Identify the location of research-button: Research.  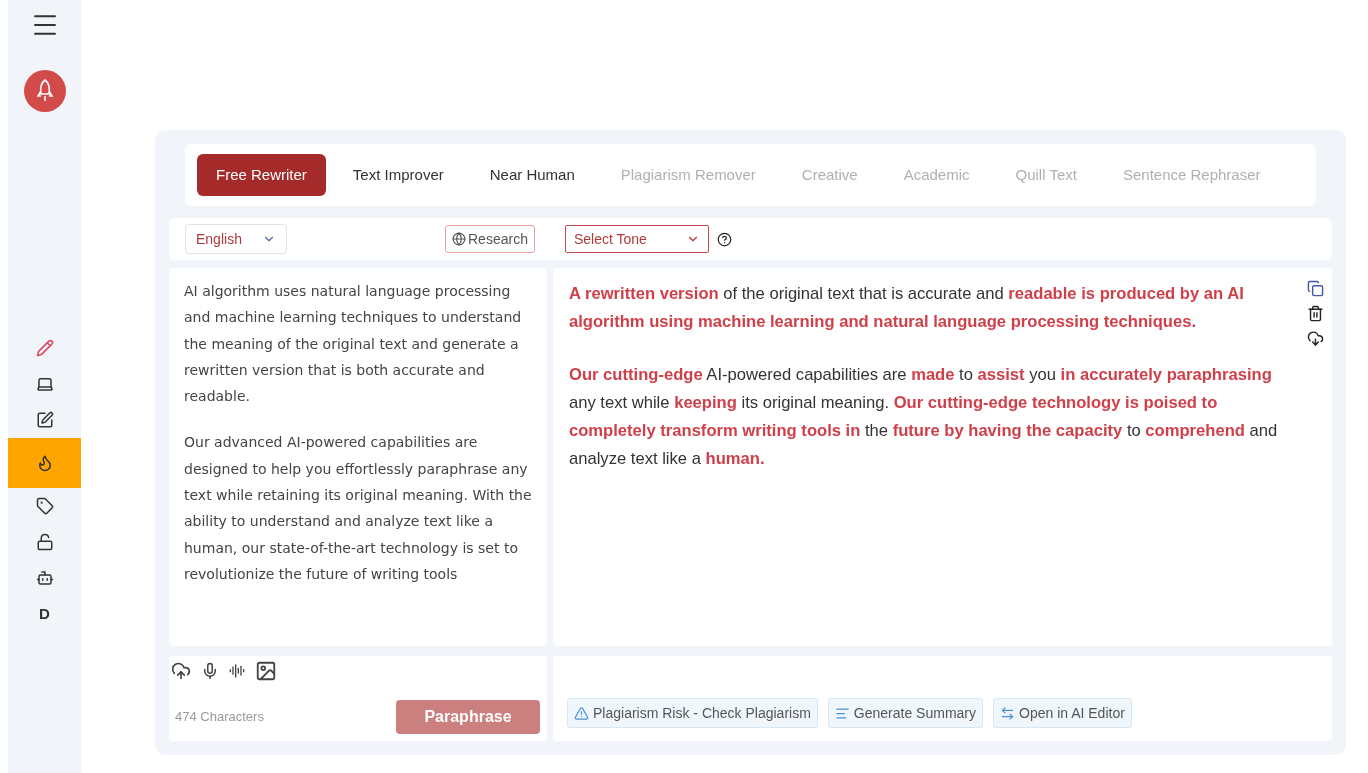
(490, 239).